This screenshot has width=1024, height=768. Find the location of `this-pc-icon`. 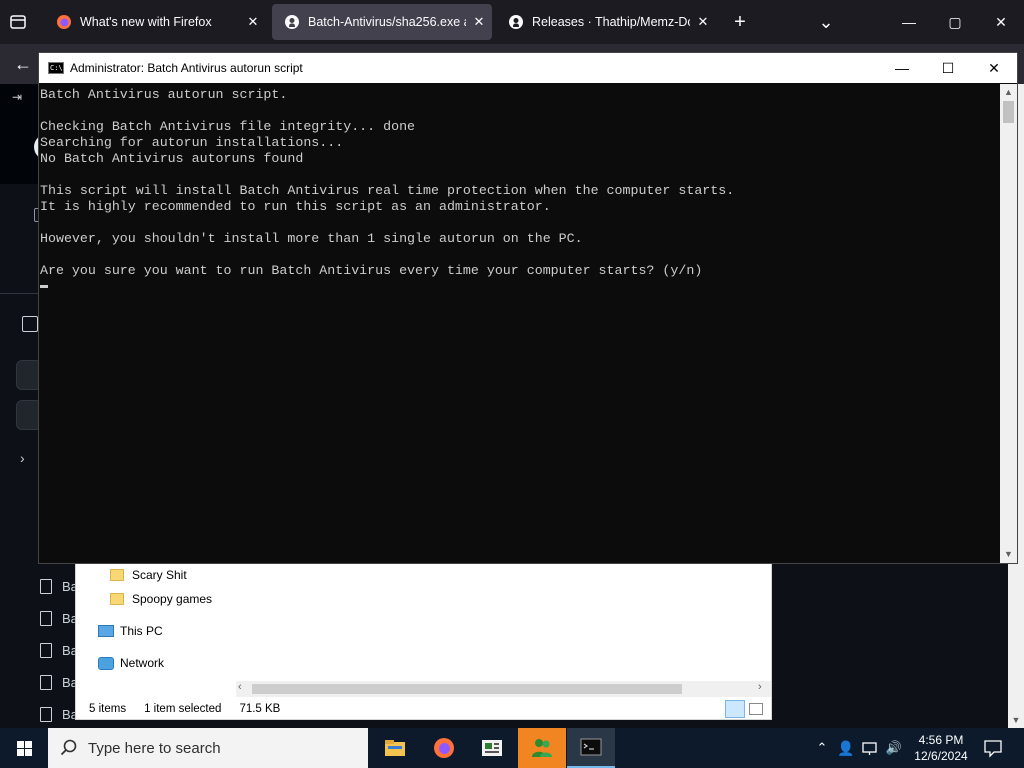

this-pc-icon is located at coordinates (106, 631).